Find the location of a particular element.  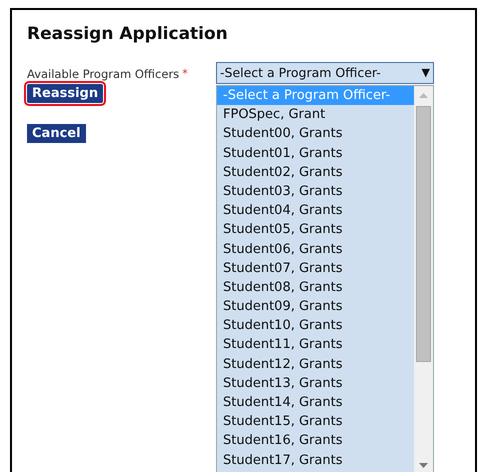

reassign-button: Reassign is located at coordinates (65, 93).